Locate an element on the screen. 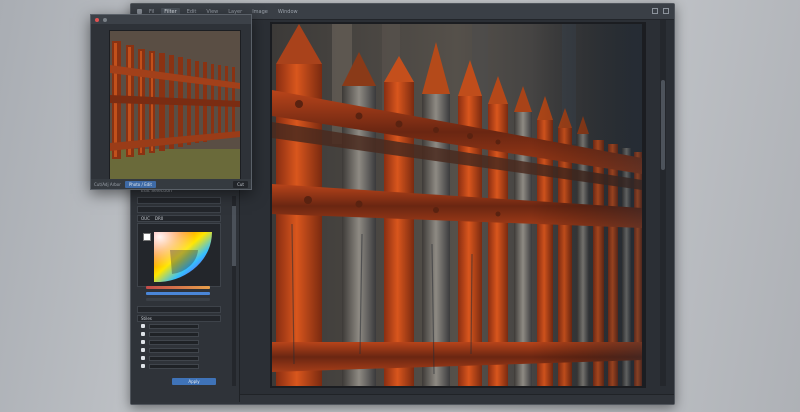 The width and height of the screenshot is (800, 412). maximize-icon is located at coordinates (666, 11).